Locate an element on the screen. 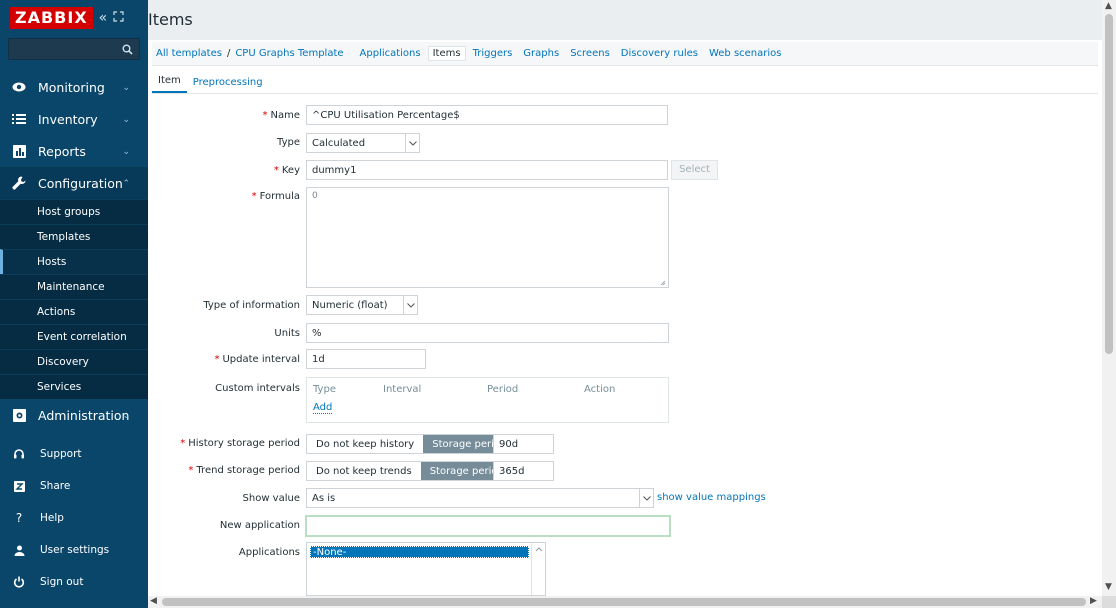 This screenshot has width=1116, height=608. logo-row: ZABBIX « is located at coordinates (74, 18).